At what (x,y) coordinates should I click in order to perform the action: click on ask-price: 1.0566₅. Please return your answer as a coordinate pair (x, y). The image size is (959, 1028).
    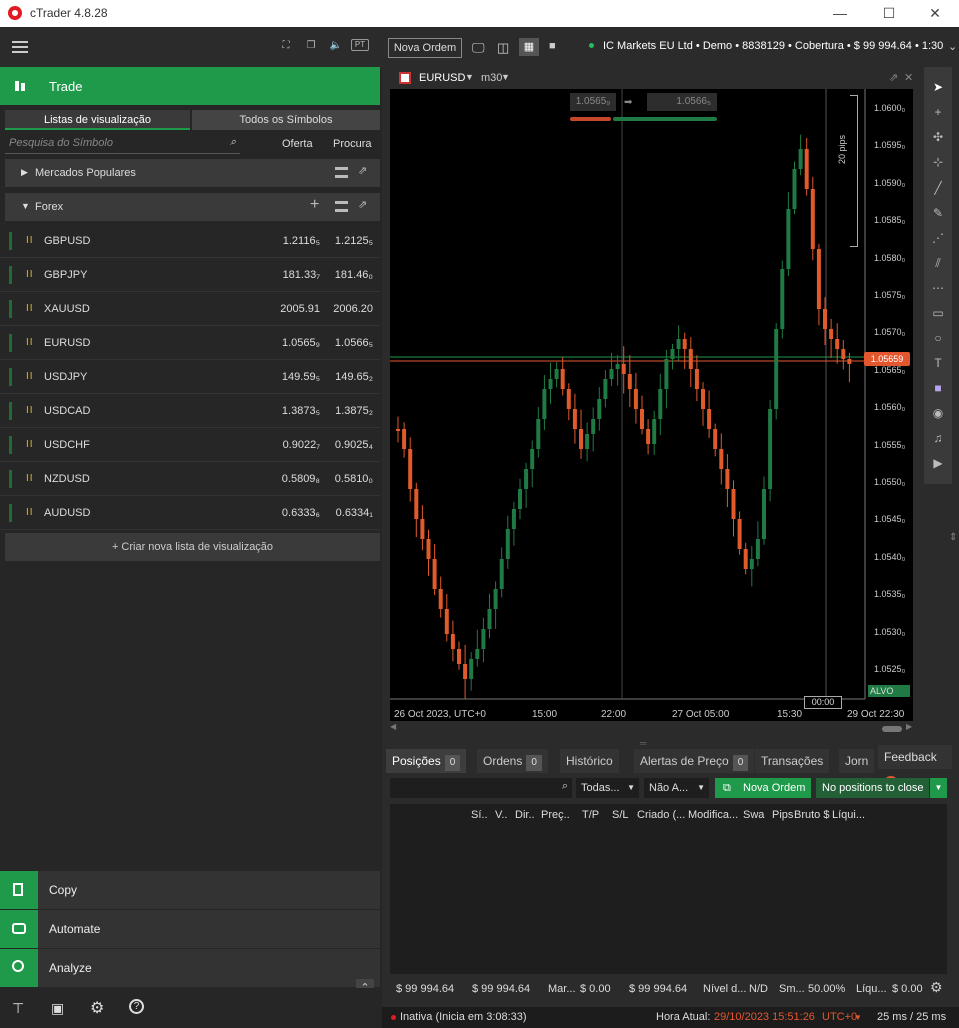
    Looking at the image, I should click on (354, 343).